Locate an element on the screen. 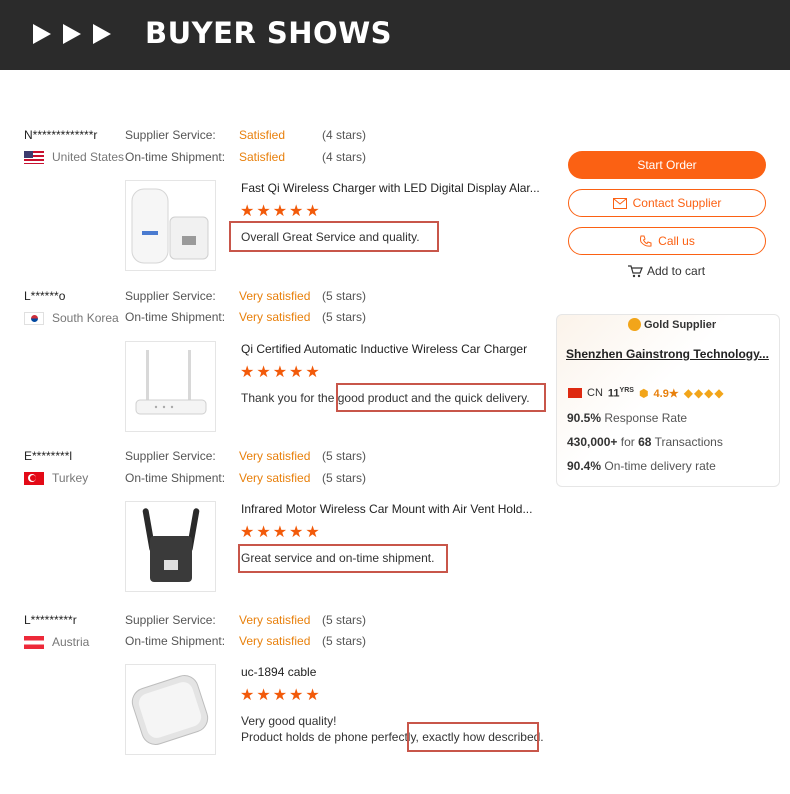  product-title: uc-1894 cable is located at coordinates (393, 672).